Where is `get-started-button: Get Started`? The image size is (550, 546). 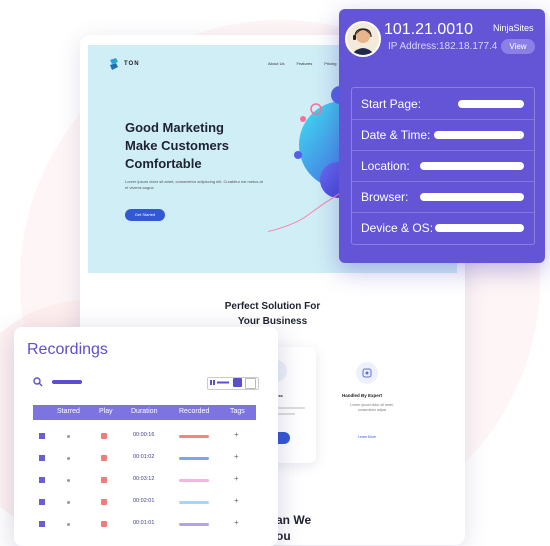 get-started-button: Get Started is located at coordinates (145, 215).